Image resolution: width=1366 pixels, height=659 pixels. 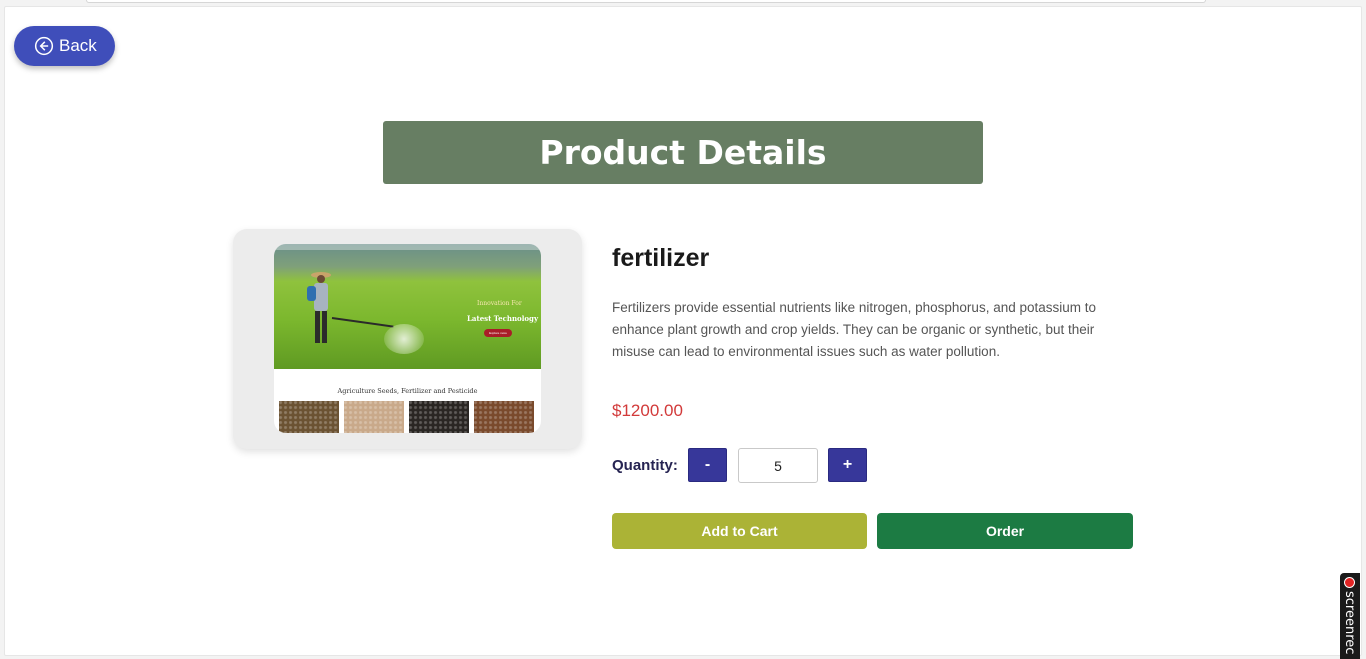 What do you see at coordinates (362, 322) in the screenshot?
I see `spray-wand` at bounding box center [362, 322].